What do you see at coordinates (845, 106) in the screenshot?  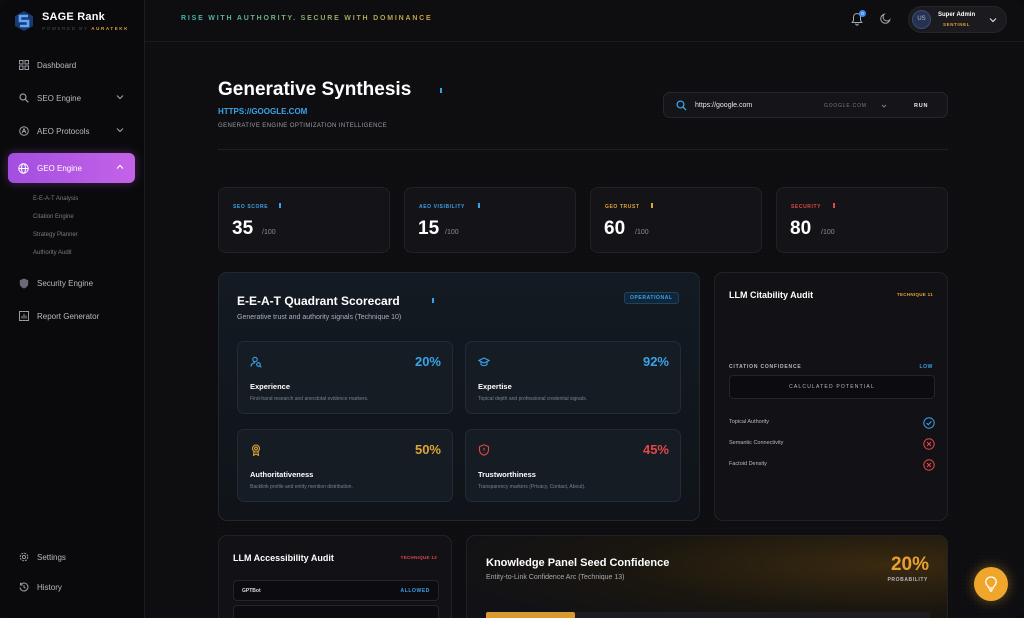 I see `engine-select: GOOGLE.COM` at bounding box center [845, 106].